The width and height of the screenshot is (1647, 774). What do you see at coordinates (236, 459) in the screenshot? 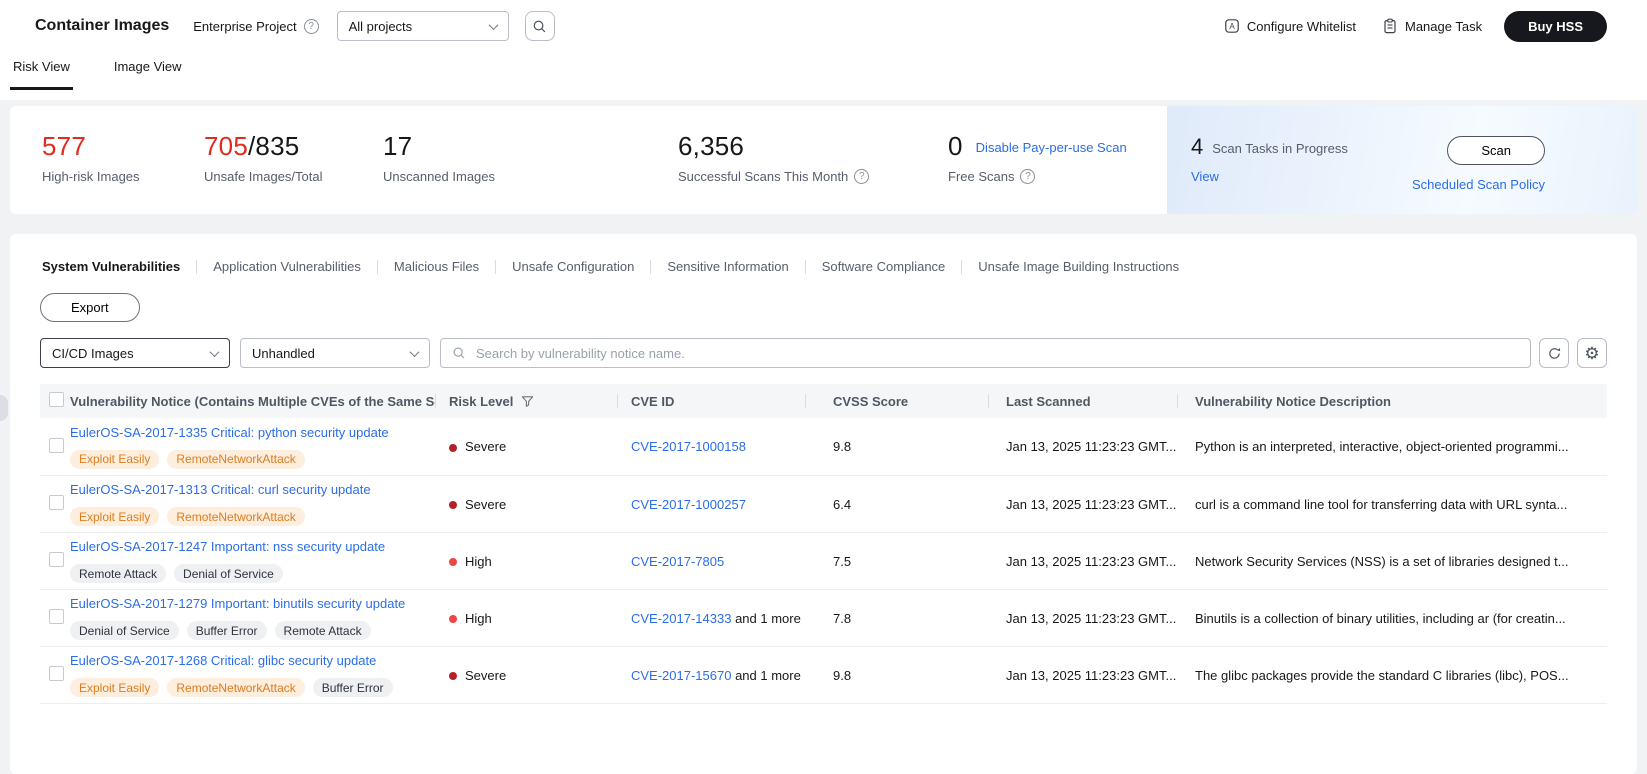
I see `vulnerability-tag: RemoteNetworkAttack` at bounding box center [236, 459].